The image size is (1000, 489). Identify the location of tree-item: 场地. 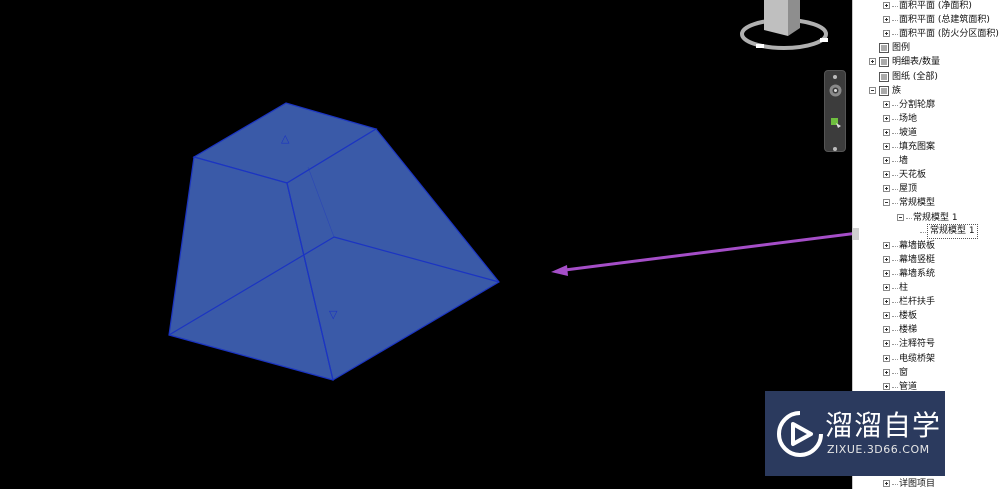
(926, 119).